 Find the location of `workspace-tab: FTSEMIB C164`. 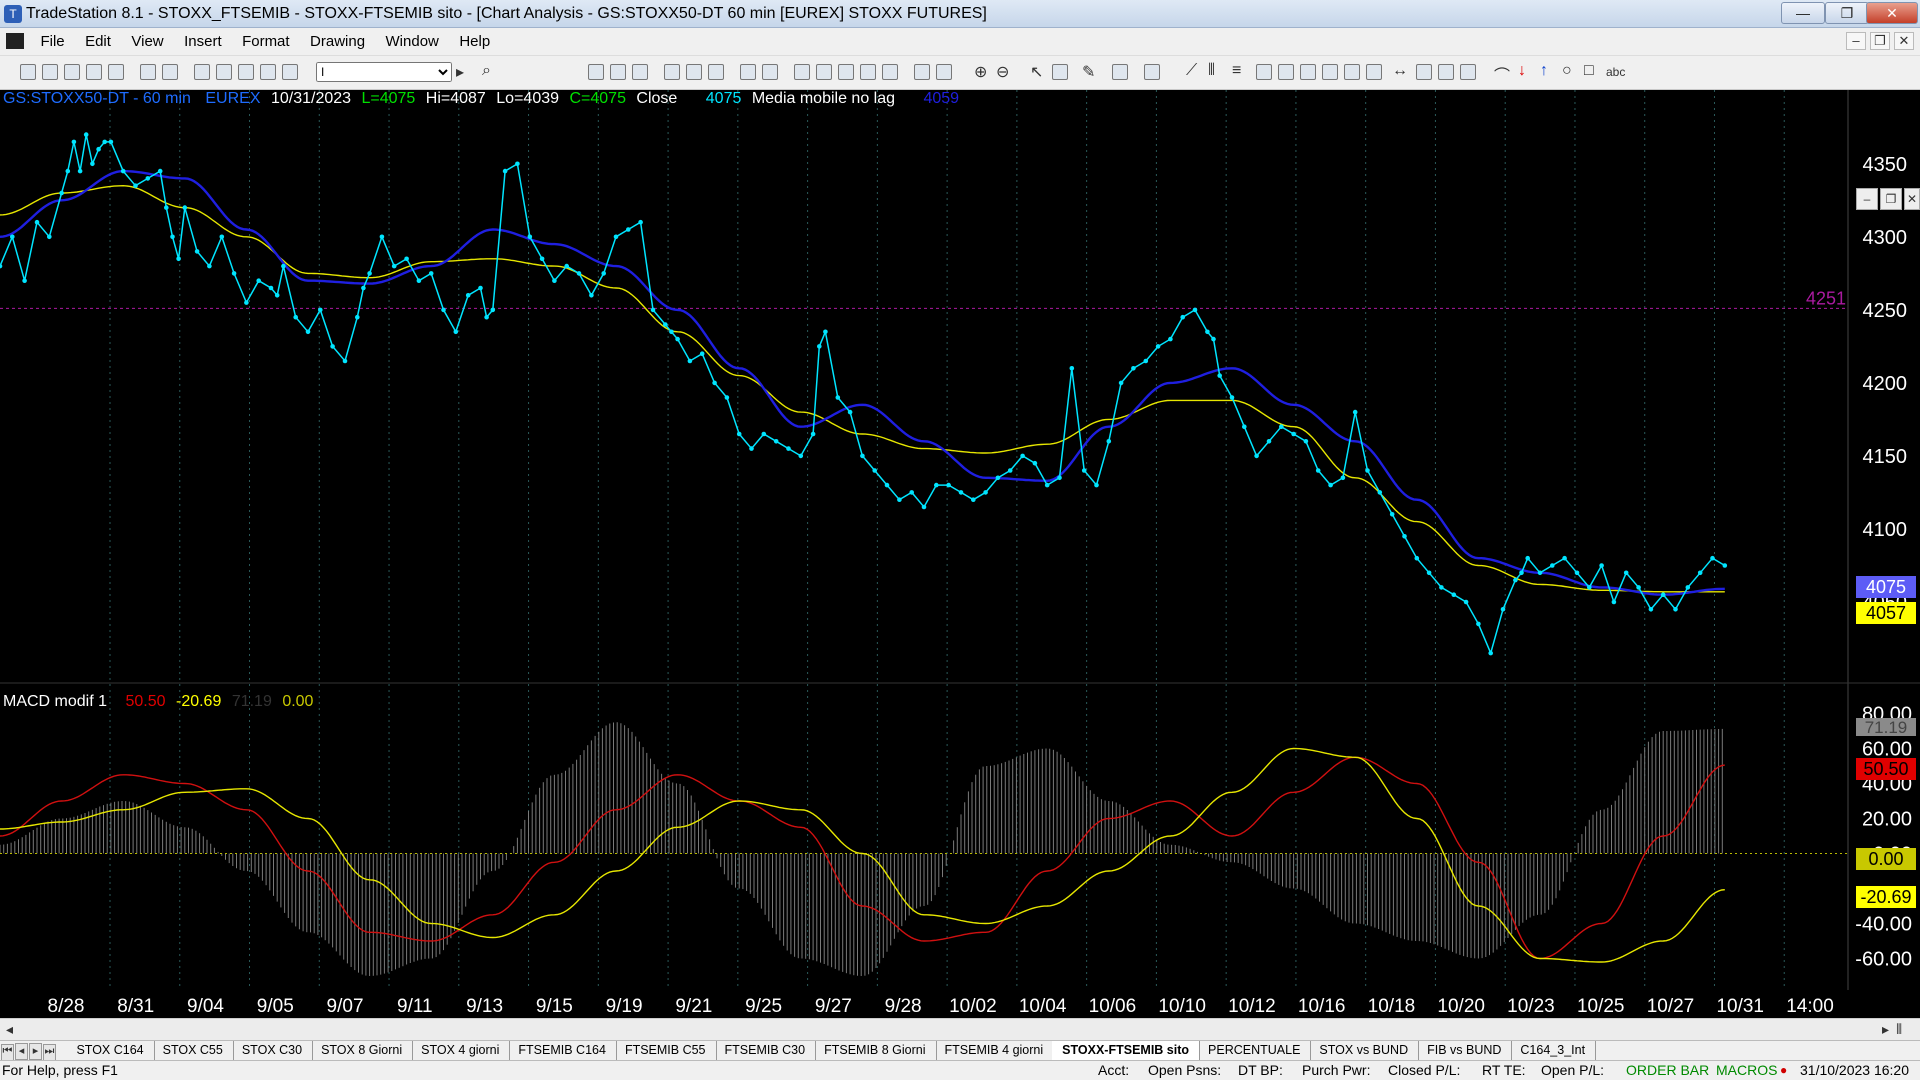

workspace-tab: FTSEMIB C164 is located at coordinates (562, 1050).